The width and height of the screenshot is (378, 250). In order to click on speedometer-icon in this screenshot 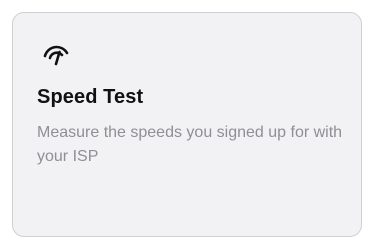, I will do `click(56, 55)`.